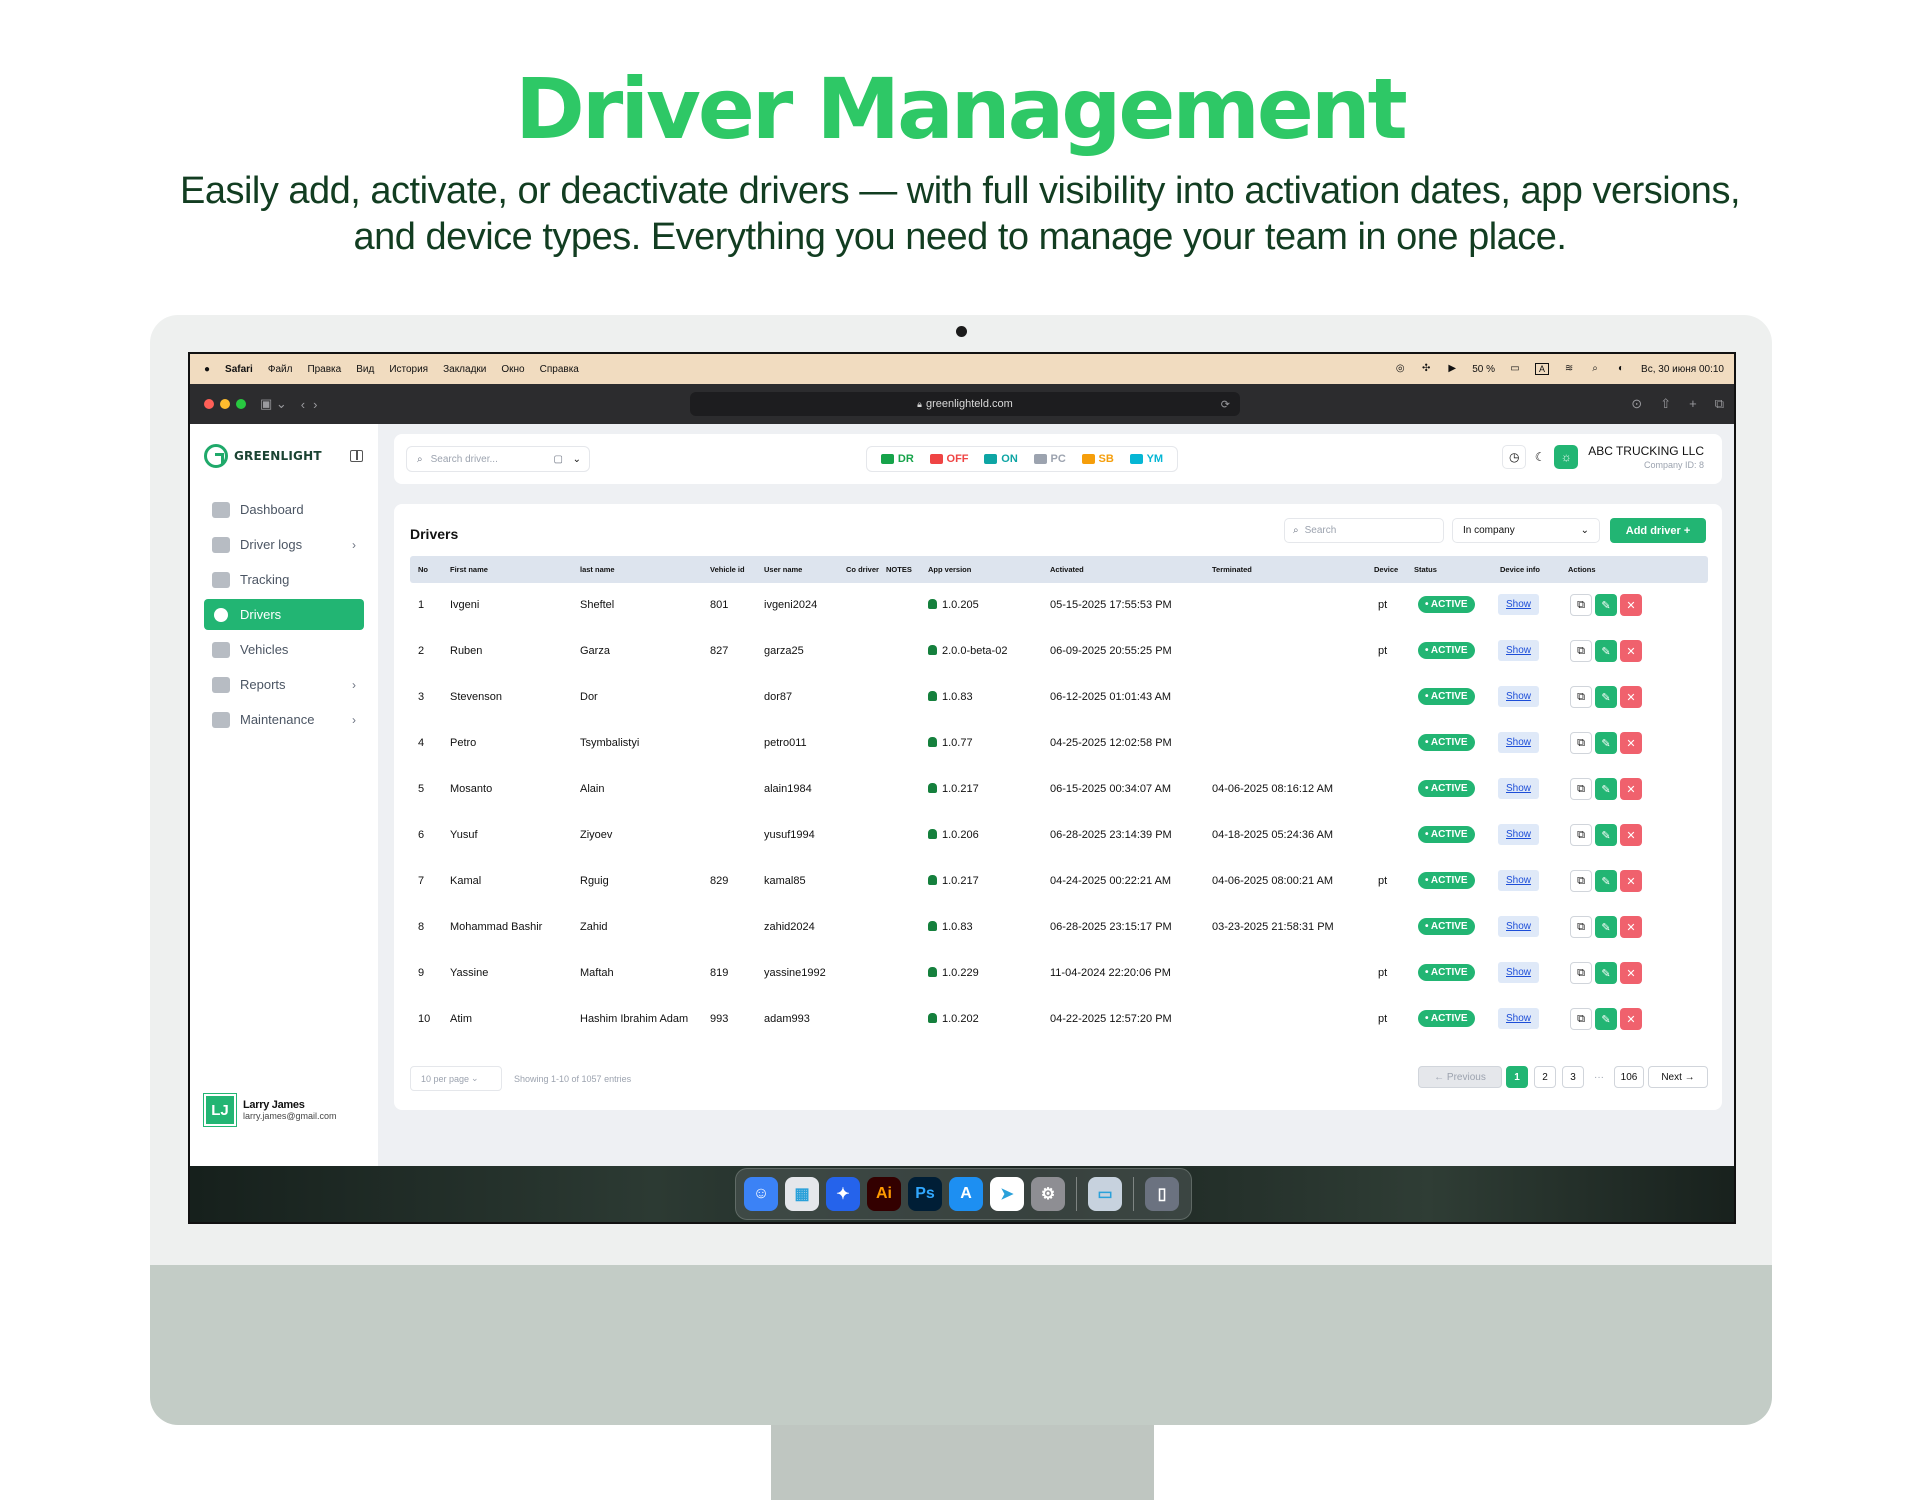  I want to click on sidebar-item-reports: Reports ›, so click(284, 684).